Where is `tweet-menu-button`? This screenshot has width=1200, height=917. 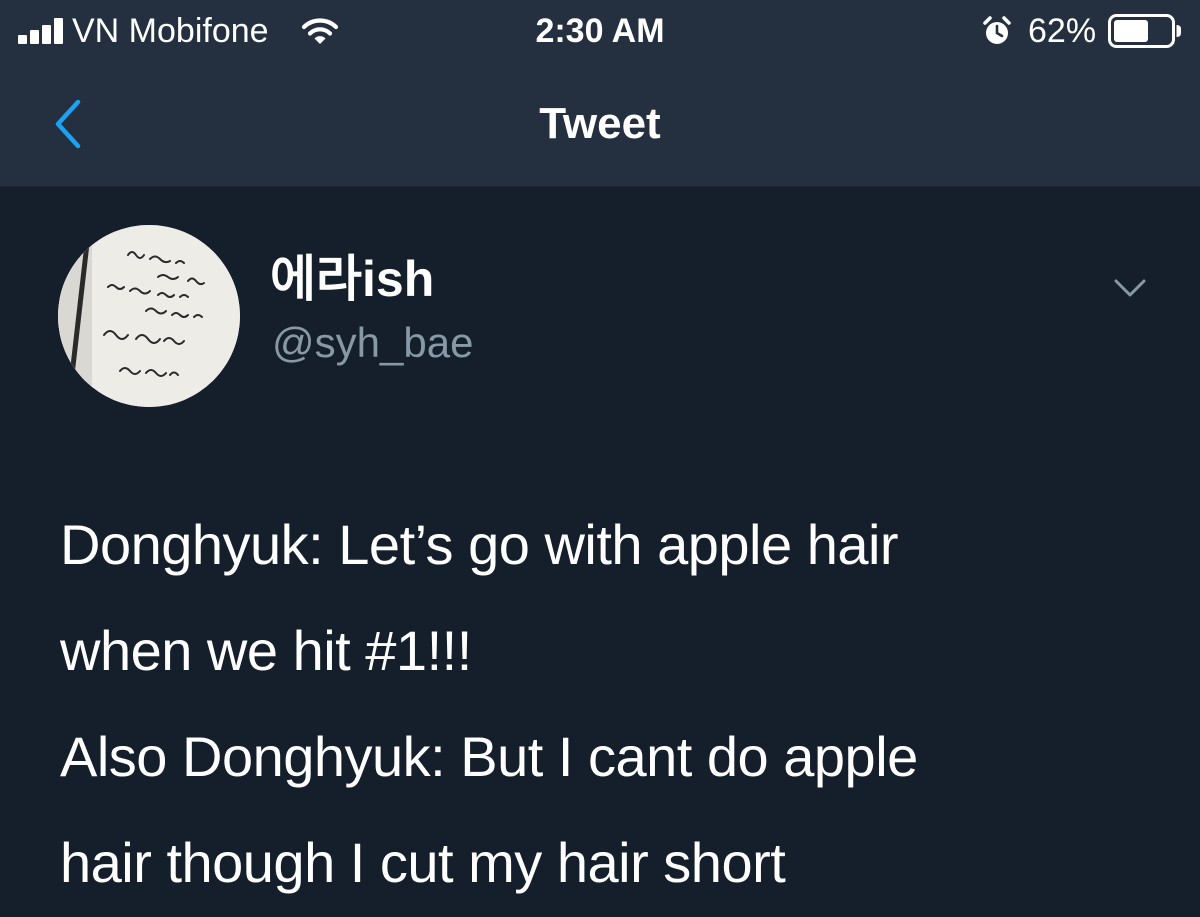
tweet-menu-button is located at coordinates (1130, 287).